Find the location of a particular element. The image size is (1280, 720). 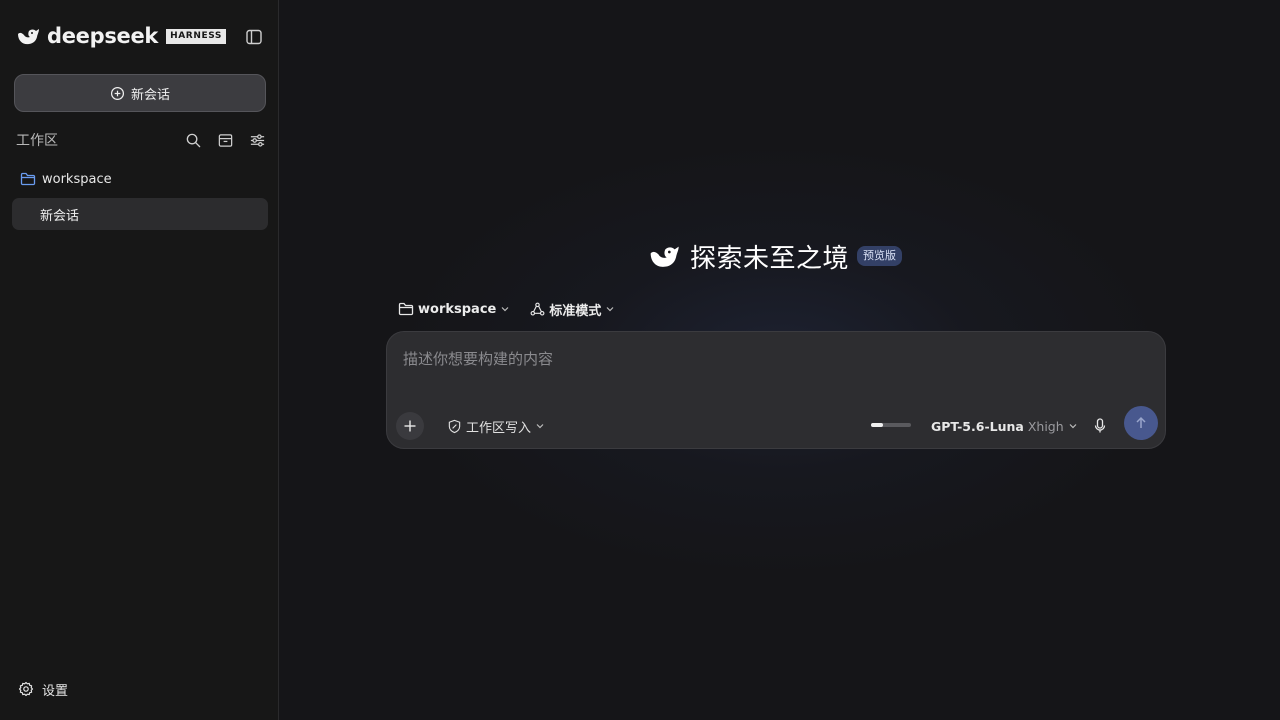

composer: 工作区写入 GPT-5.6-Luna Xhigh is located at coordinates (776, 390).